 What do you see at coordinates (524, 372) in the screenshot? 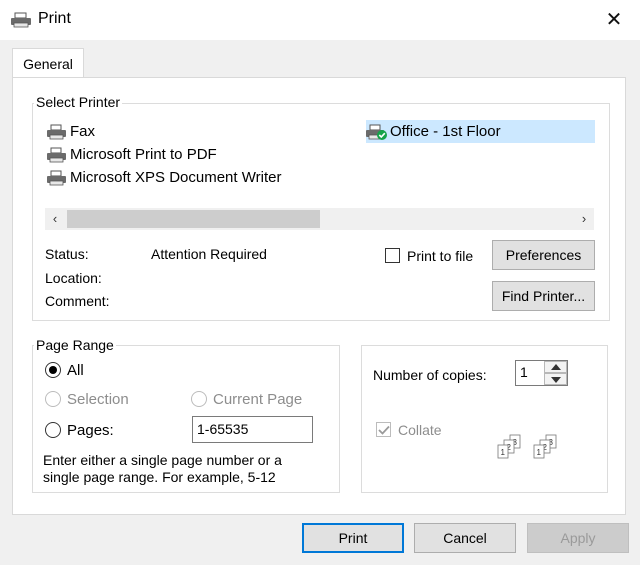
I see `copies-input: 1` at bounding box center [524, 372].